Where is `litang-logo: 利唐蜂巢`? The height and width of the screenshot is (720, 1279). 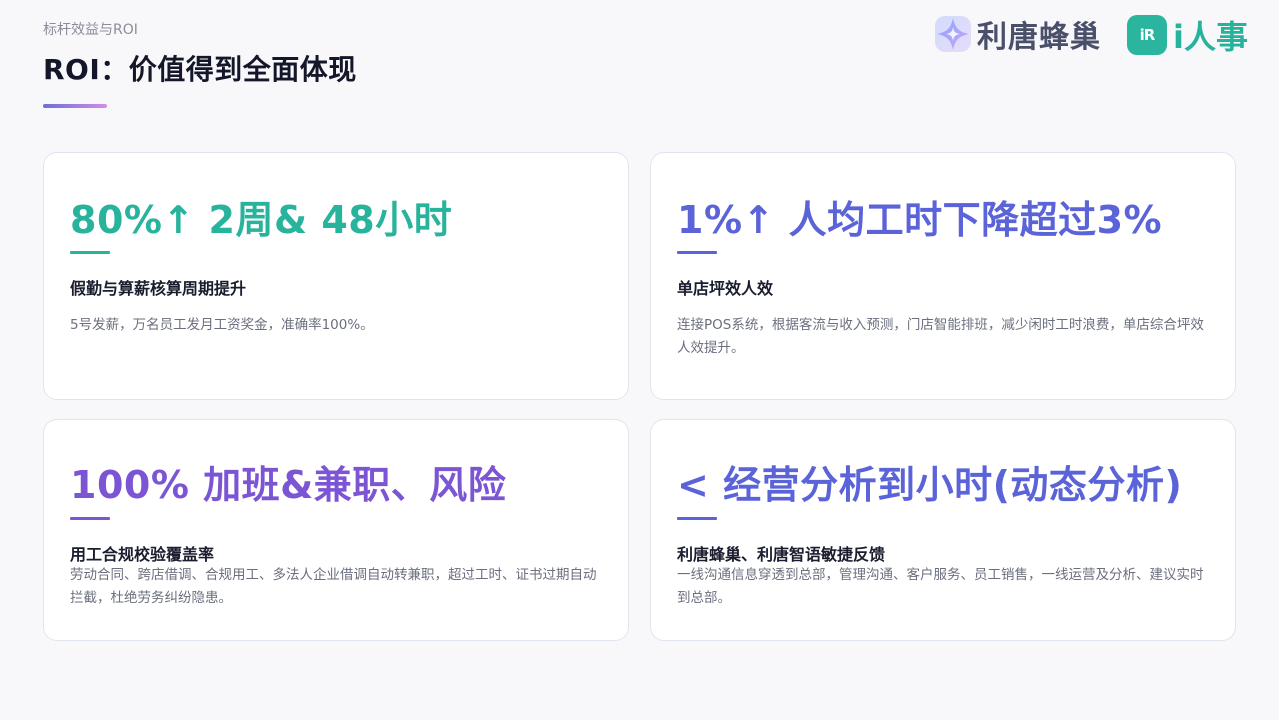
litang-logo: 利唐蜂巢 is located at coordinates (1017, 34).